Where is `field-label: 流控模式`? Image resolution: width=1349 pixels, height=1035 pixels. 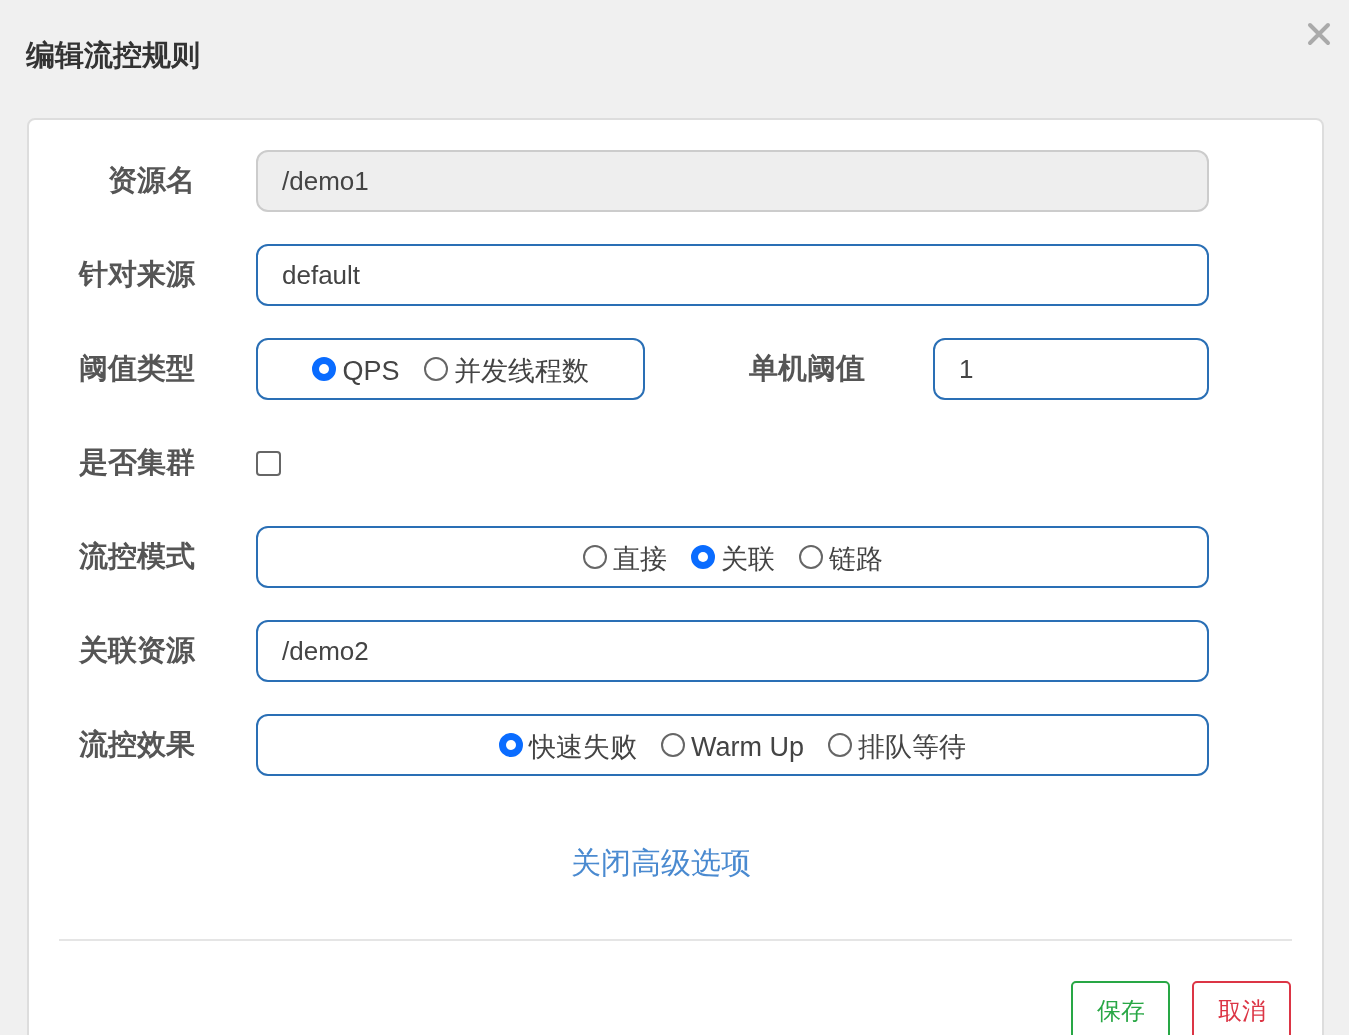 field-label: 流控模式 is located at coordinates (136, 557).